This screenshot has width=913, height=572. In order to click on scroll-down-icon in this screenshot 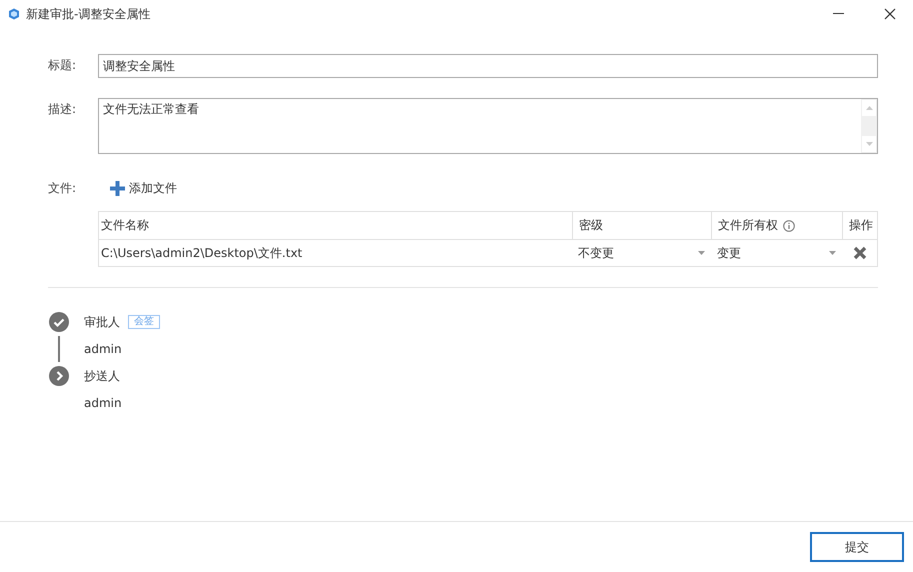, I will do `click(869, 144)`.